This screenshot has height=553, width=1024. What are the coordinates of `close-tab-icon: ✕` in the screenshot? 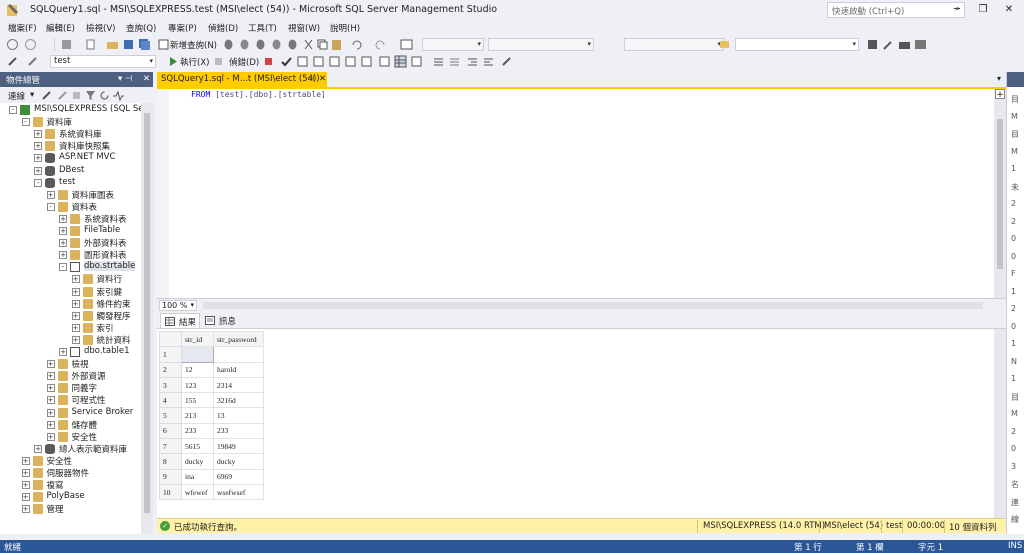 It's located at (322, 79).